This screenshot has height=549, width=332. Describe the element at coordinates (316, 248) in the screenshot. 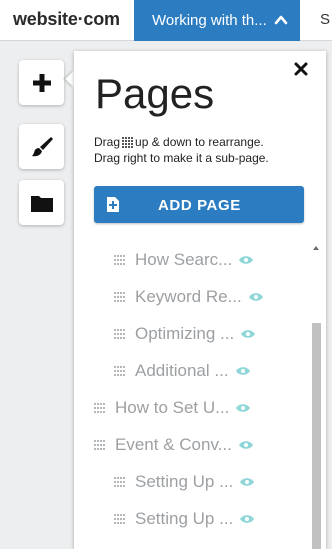

I see `scroll-up-arrow-icon` at that location.